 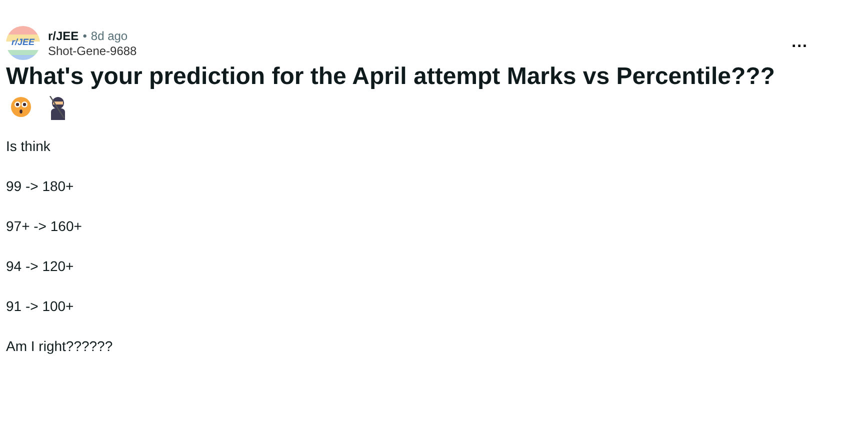 I want to click on body-paragraph: Is think, so click(x=29, y=146).